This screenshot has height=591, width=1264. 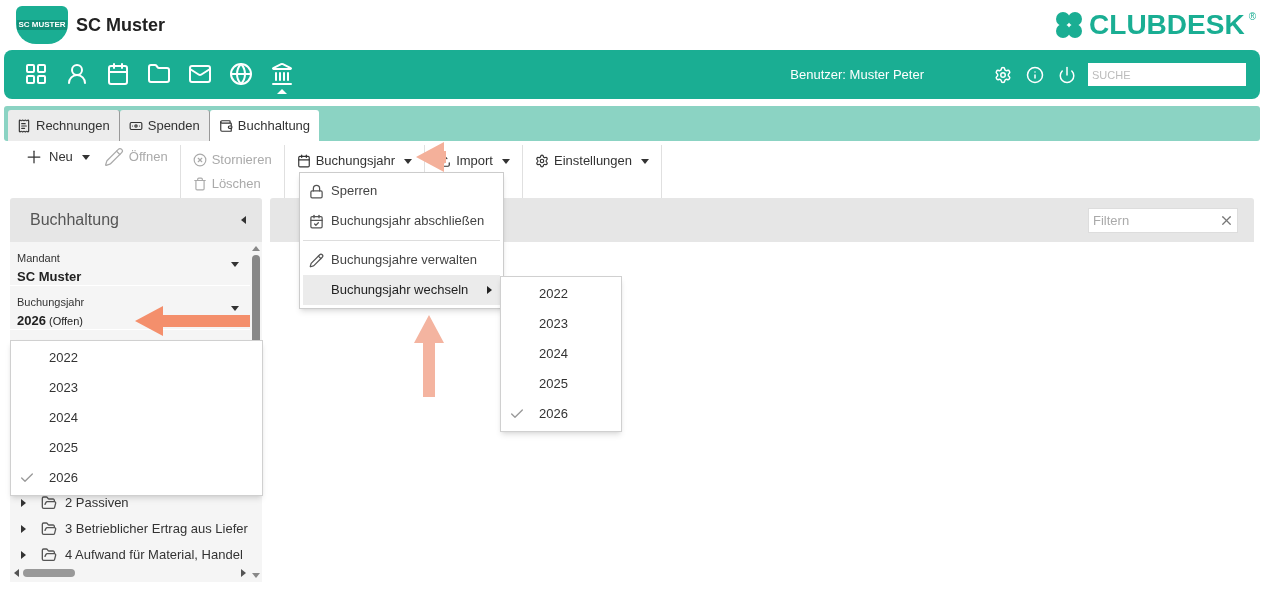 I want to click on tab: Buchhaltung, so click(x=264, y=125).